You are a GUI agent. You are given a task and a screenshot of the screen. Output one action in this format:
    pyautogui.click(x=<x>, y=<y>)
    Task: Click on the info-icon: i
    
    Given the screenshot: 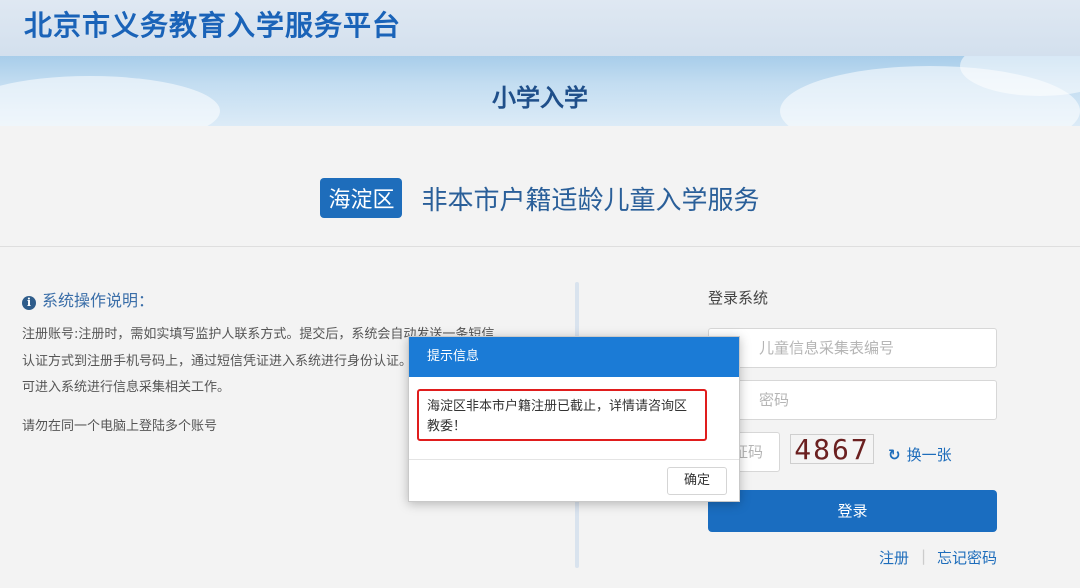 What is the action you would take?
    pyautogui.click(x=29, y=303)
    